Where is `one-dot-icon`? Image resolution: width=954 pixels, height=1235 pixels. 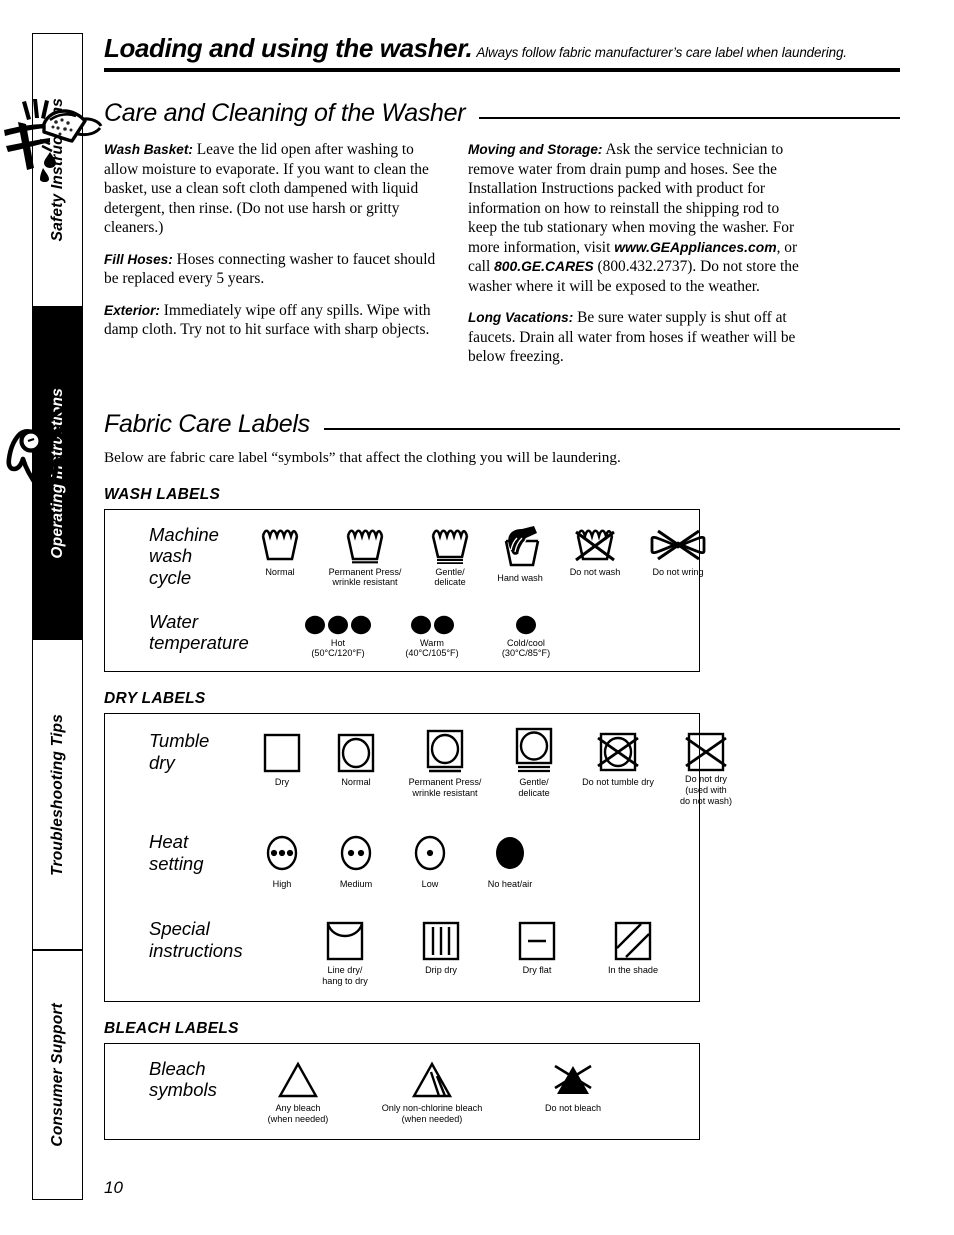
one-dot-icon is located at coordinates (526, 623).